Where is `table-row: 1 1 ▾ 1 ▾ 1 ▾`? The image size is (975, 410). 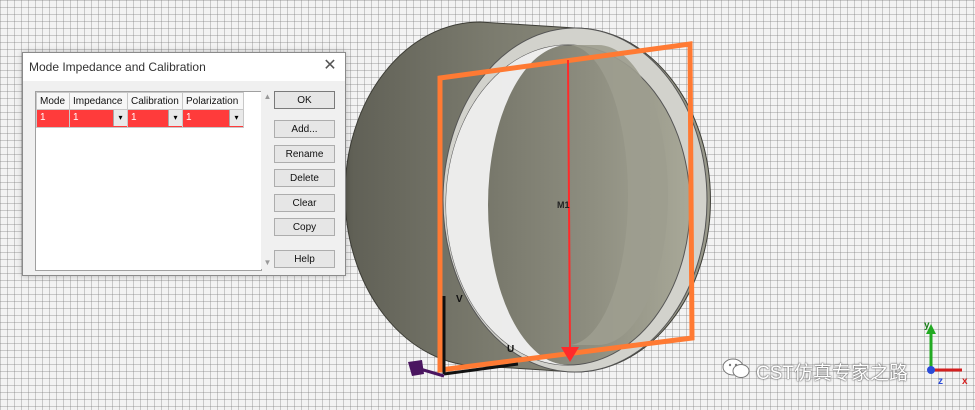 table-row: 1 1 ▾ 1 ▾ 1 ▾ is located at coordinates (140, 118).